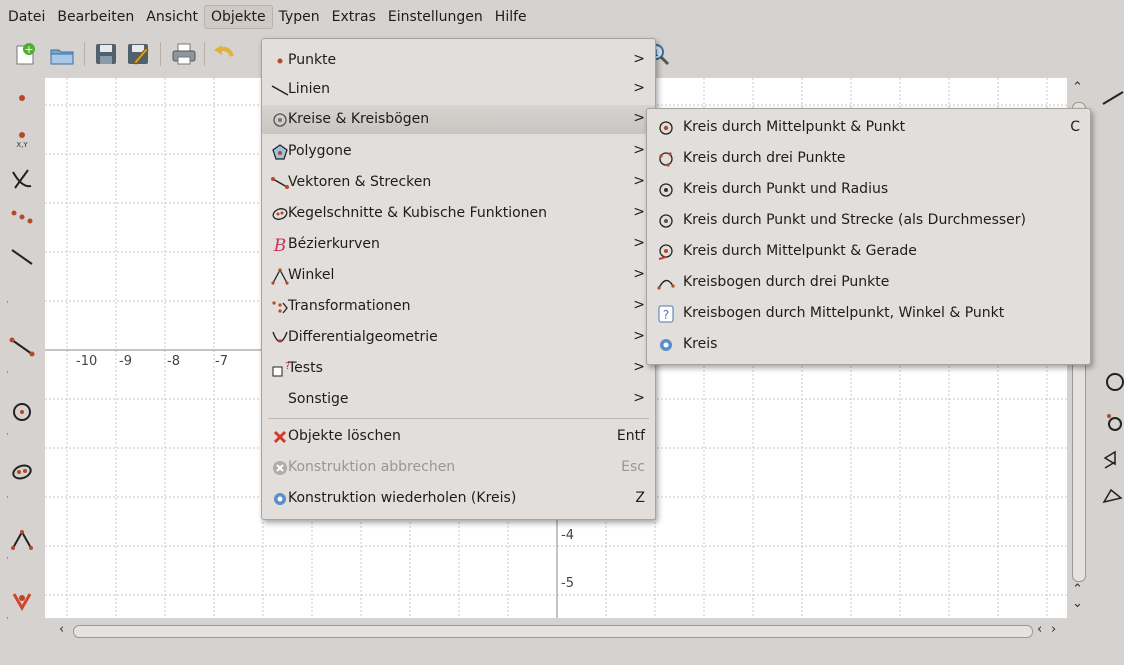 The height and width of the screenshot is (665, 1124). I want to click on menu-ansicht-label: Ansicht, so click(172, 17).